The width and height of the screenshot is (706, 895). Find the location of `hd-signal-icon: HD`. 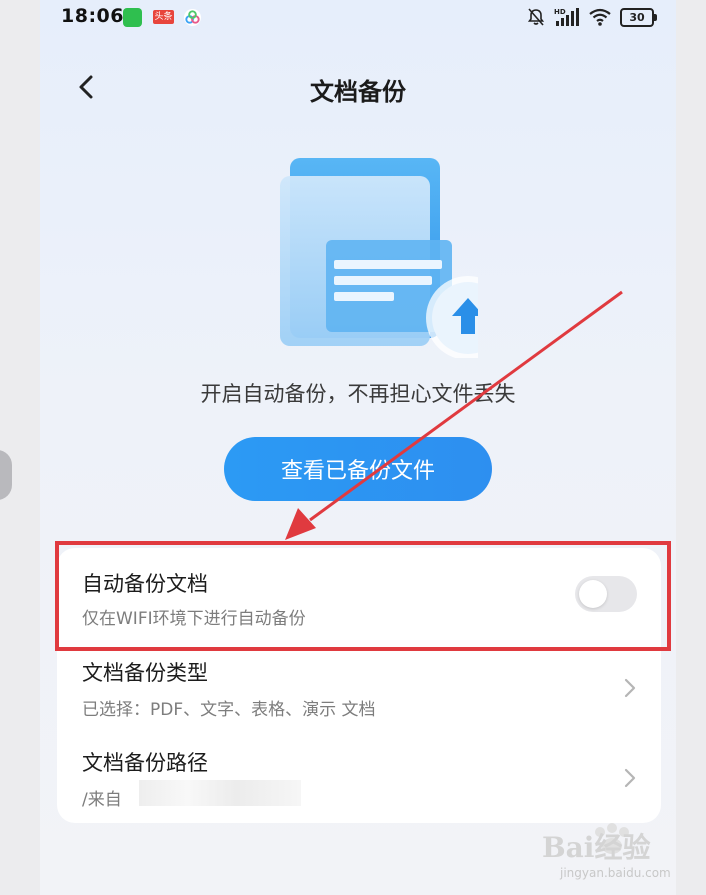

hd-signal-icon: HD is located at coordinates (566, 17).